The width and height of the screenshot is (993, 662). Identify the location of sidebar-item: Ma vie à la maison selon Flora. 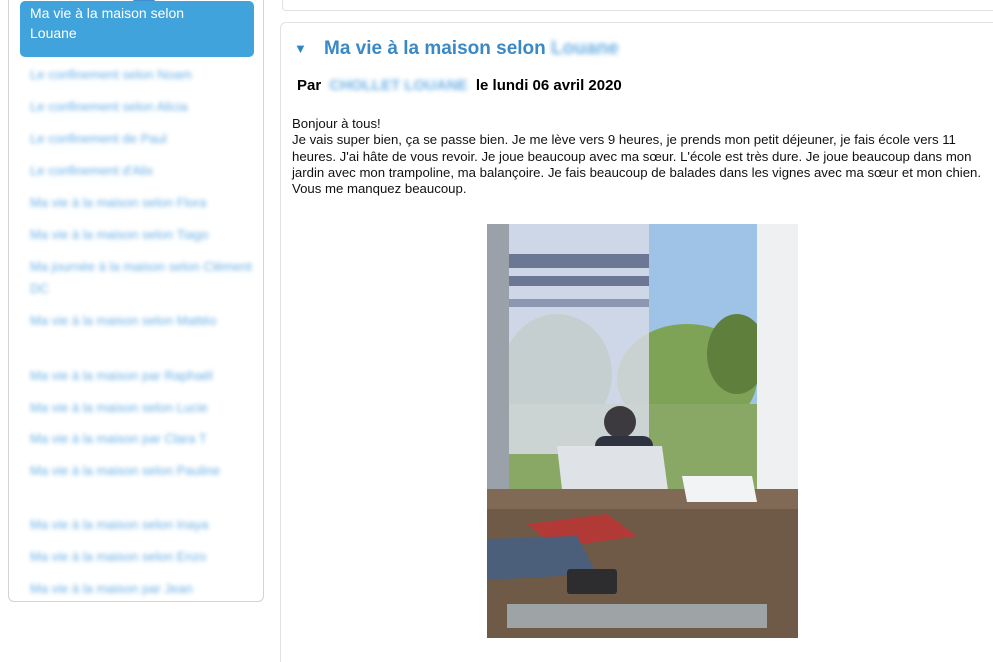
(144, 203).